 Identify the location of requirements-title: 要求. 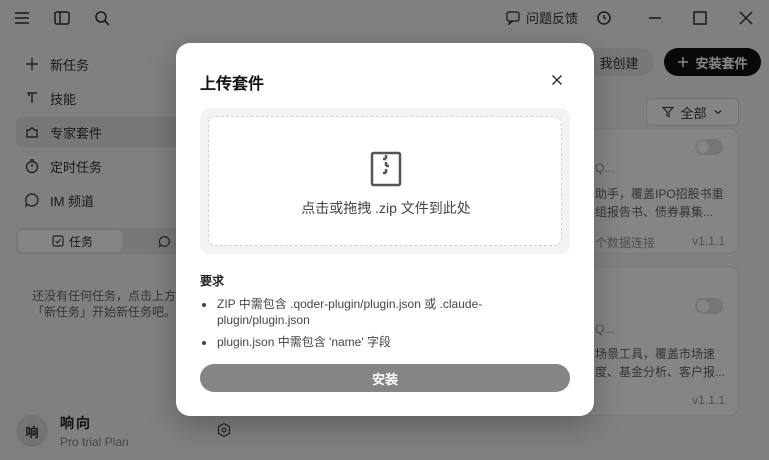
(212, 281).